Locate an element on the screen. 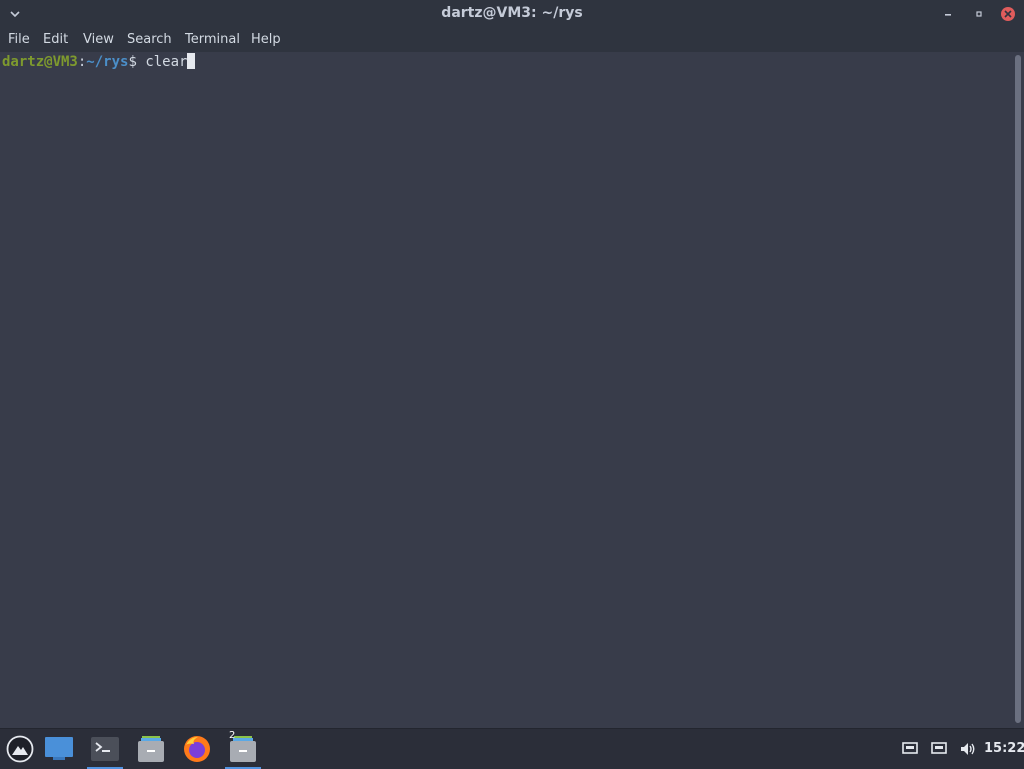 The image size is (1024, 769). terminal-icon is located at coordinates (105, 749).